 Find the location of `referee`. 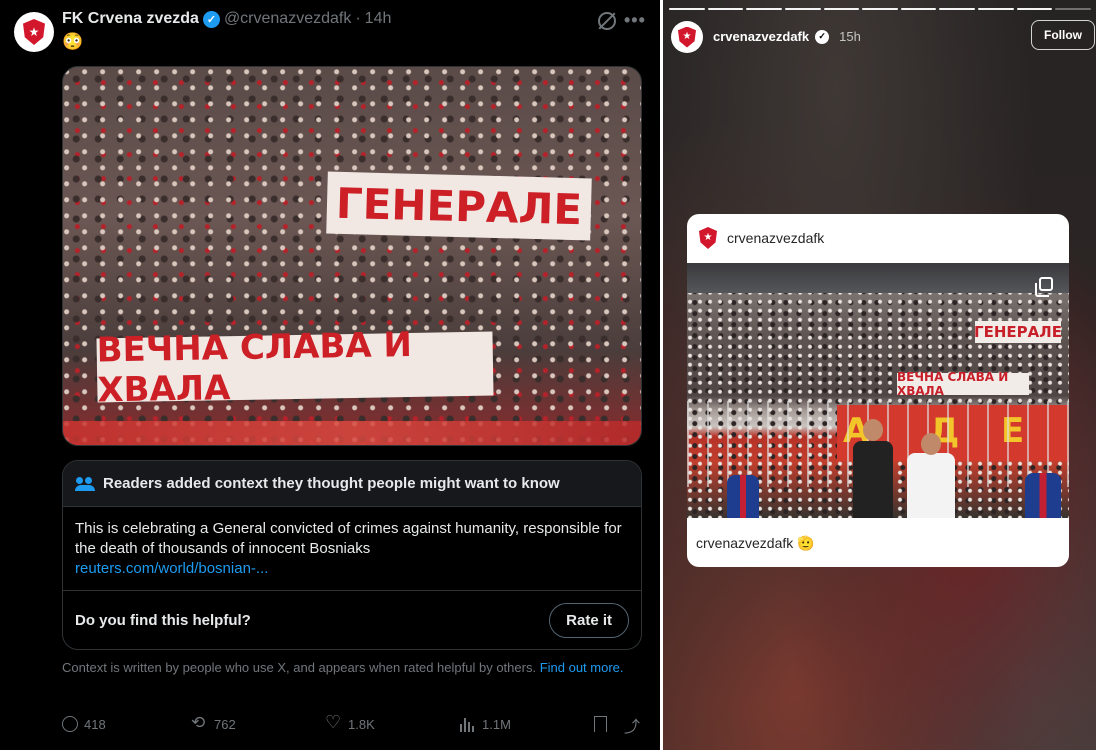

referee is located at coordinates (873, 479).